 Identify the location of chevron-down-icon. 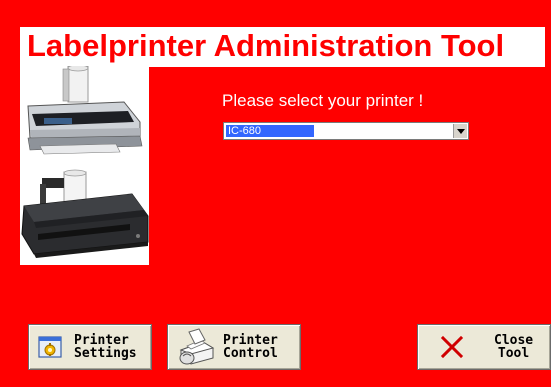
(460, 131).